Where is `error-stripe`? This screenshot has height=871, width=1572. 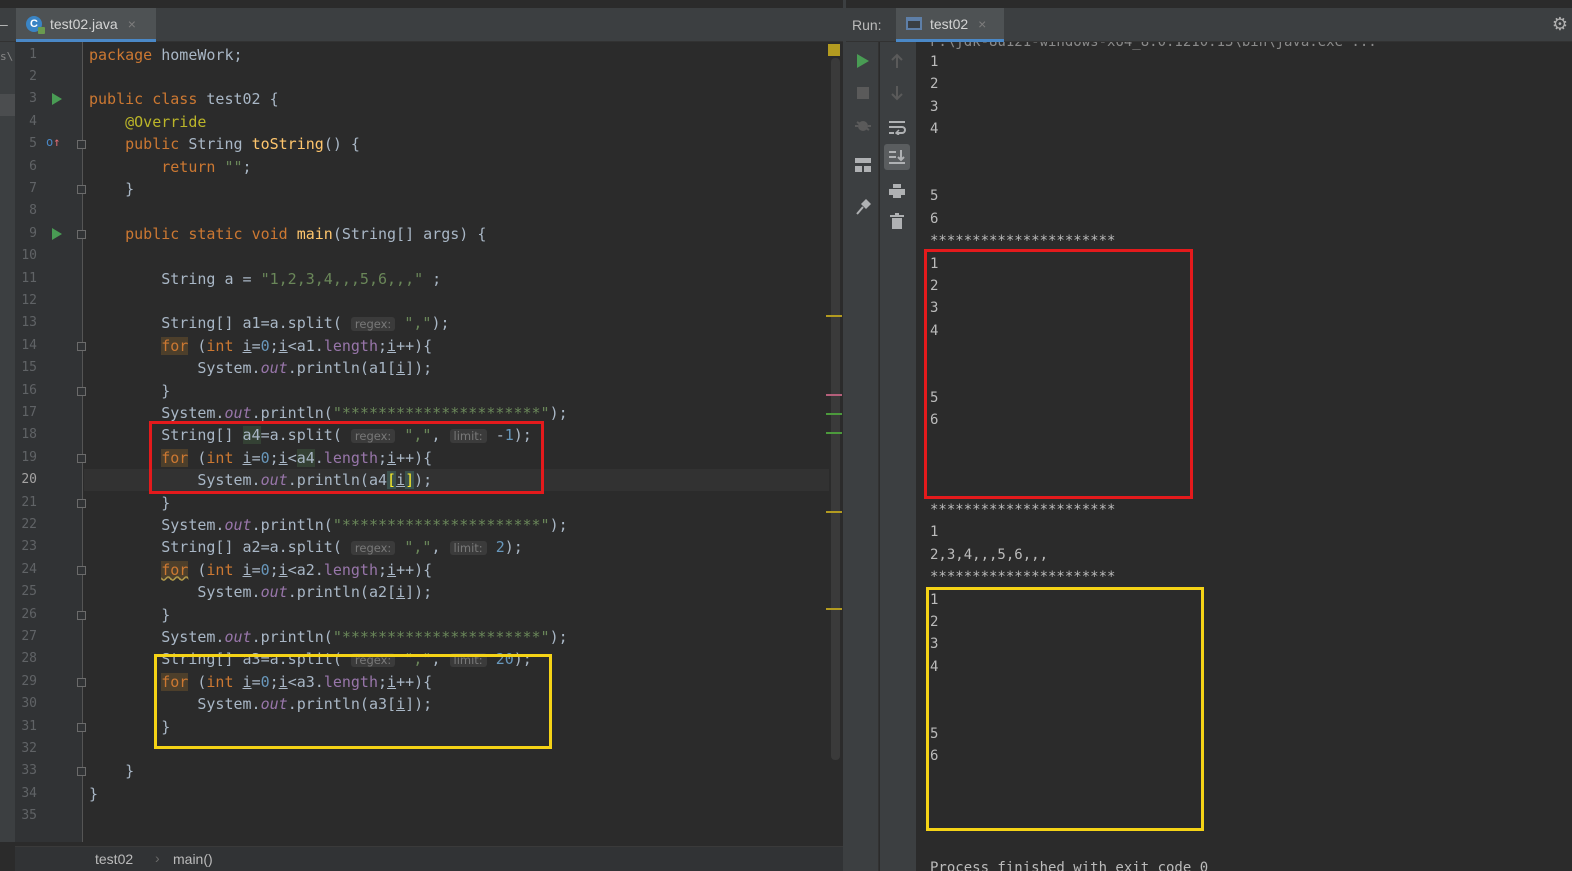
error-stripe is located at coordinates (834, 395).